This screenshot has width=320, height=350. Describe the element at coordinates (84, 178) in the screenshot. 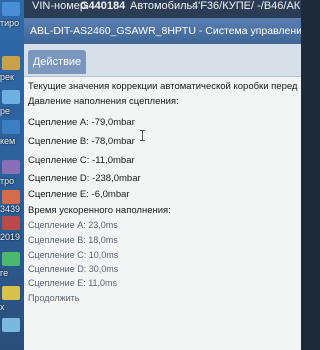

I see `pressure-value-d: Сцепление D: -238,0mbar` at that location.